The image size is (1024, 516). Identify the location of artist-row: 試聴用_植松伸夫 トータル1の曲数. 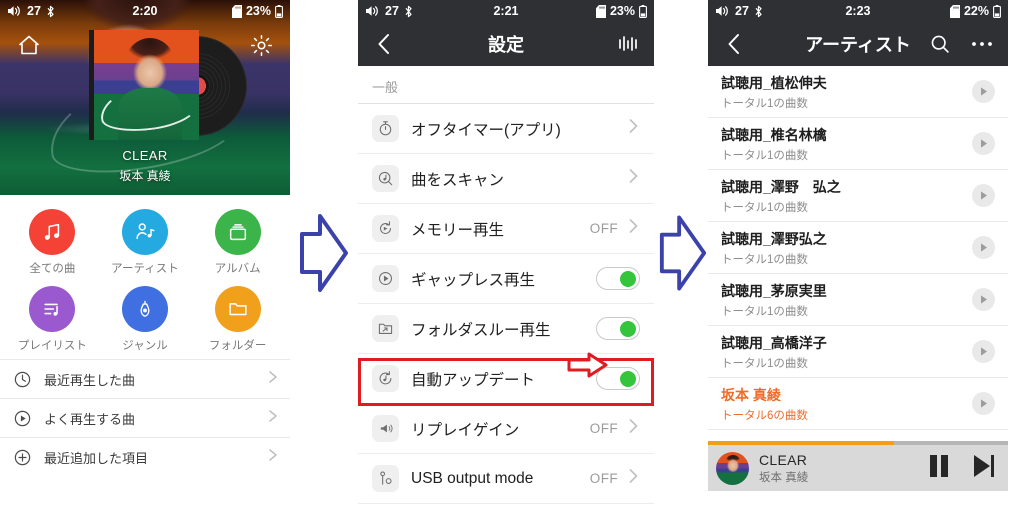
(858, 92).